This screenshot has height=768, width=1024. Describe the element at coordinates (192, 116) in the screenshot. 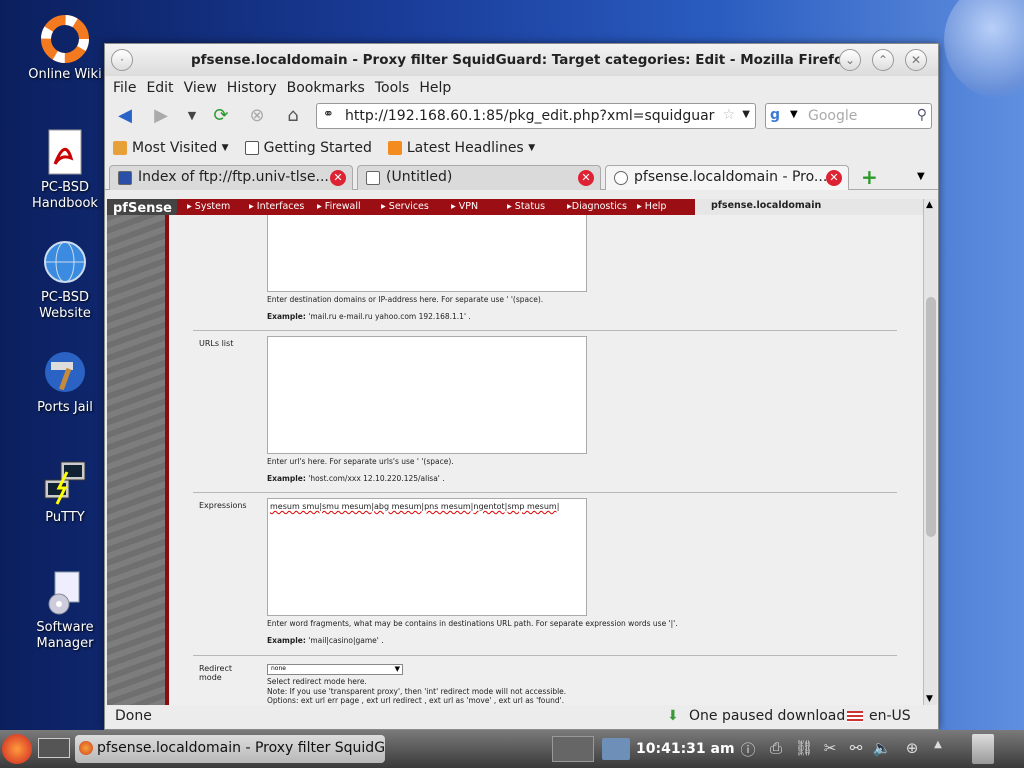

I see `history-dropdown-icon: ▼` at that location.